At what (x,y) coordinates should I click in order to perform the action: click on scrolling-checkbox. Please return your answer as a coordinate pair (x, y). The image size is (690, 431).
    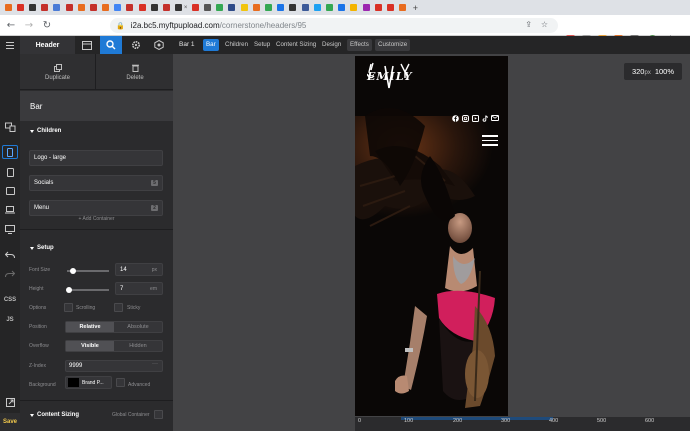
    Looking at the image, I should click on (68, 307).